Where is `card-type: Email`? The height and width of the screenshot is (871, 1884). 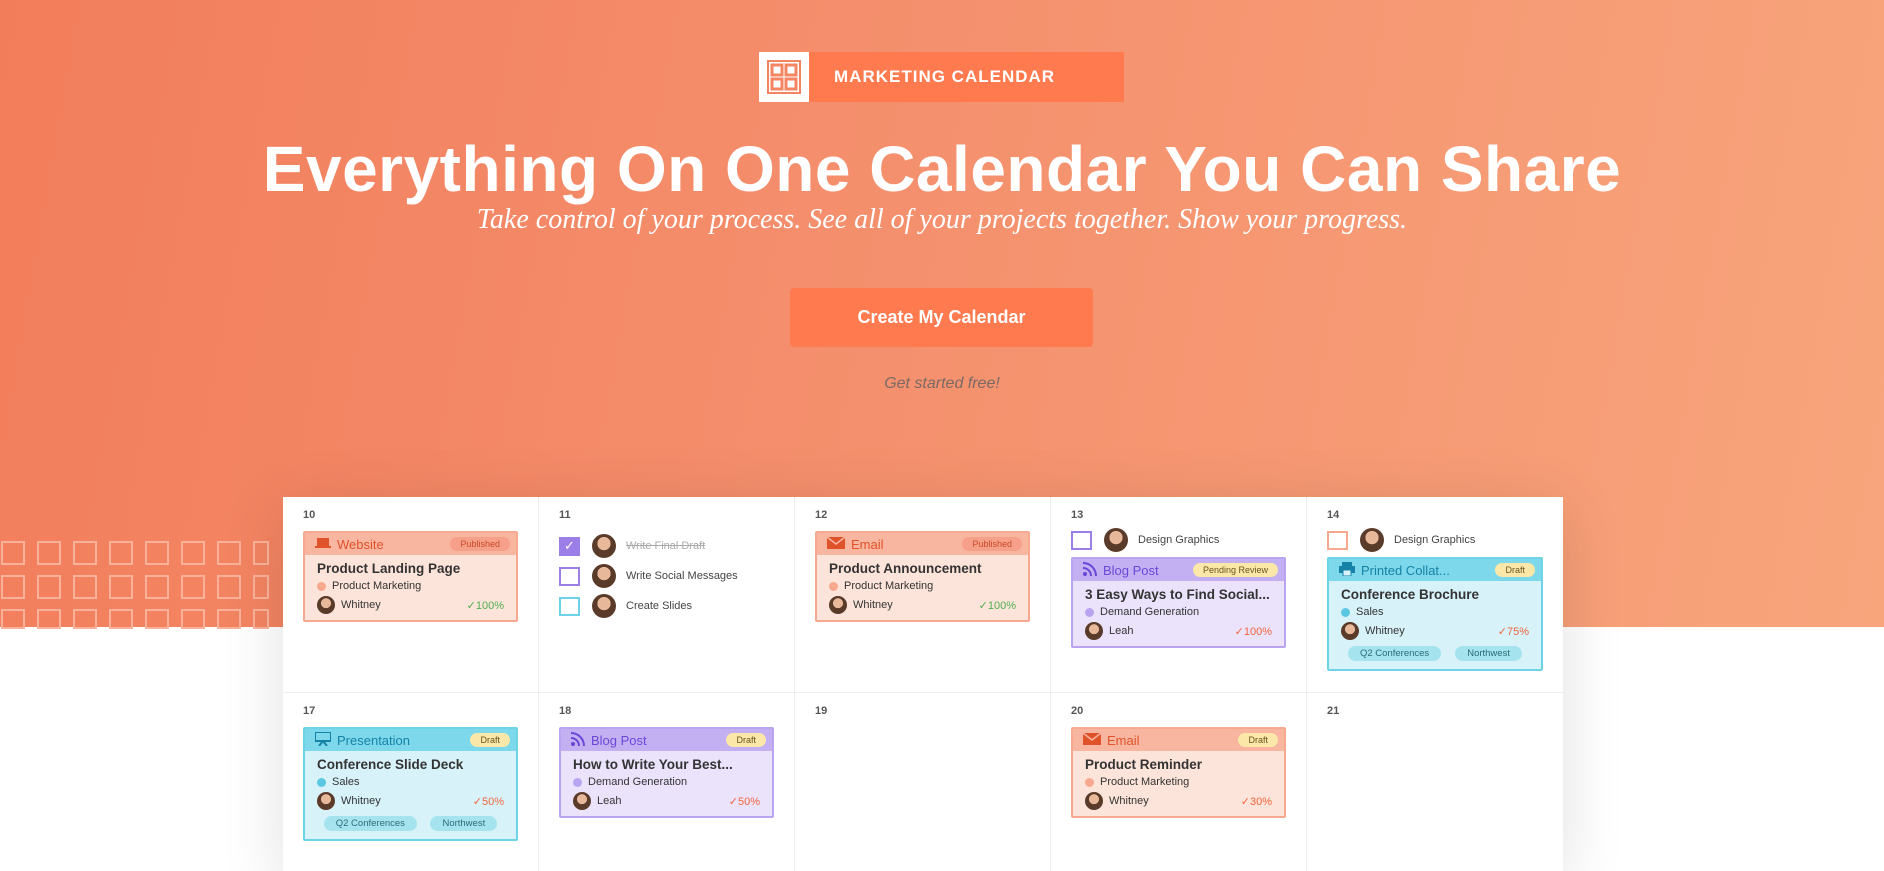 card-type: Email is located at coordinates (1123, 740).